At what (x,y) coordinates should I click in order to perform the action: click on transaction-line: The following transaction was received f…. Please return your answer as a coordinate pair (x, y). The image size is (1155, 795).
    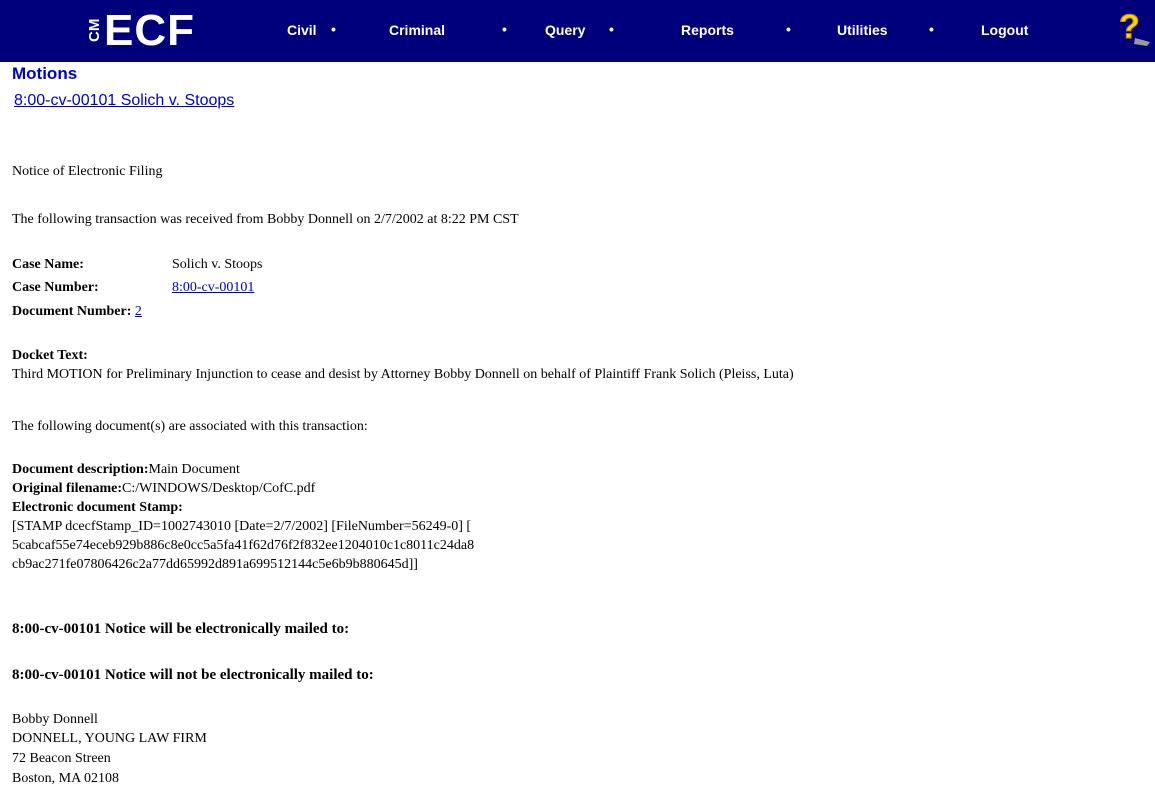
    Looking at the image, I should click on (265, 219).